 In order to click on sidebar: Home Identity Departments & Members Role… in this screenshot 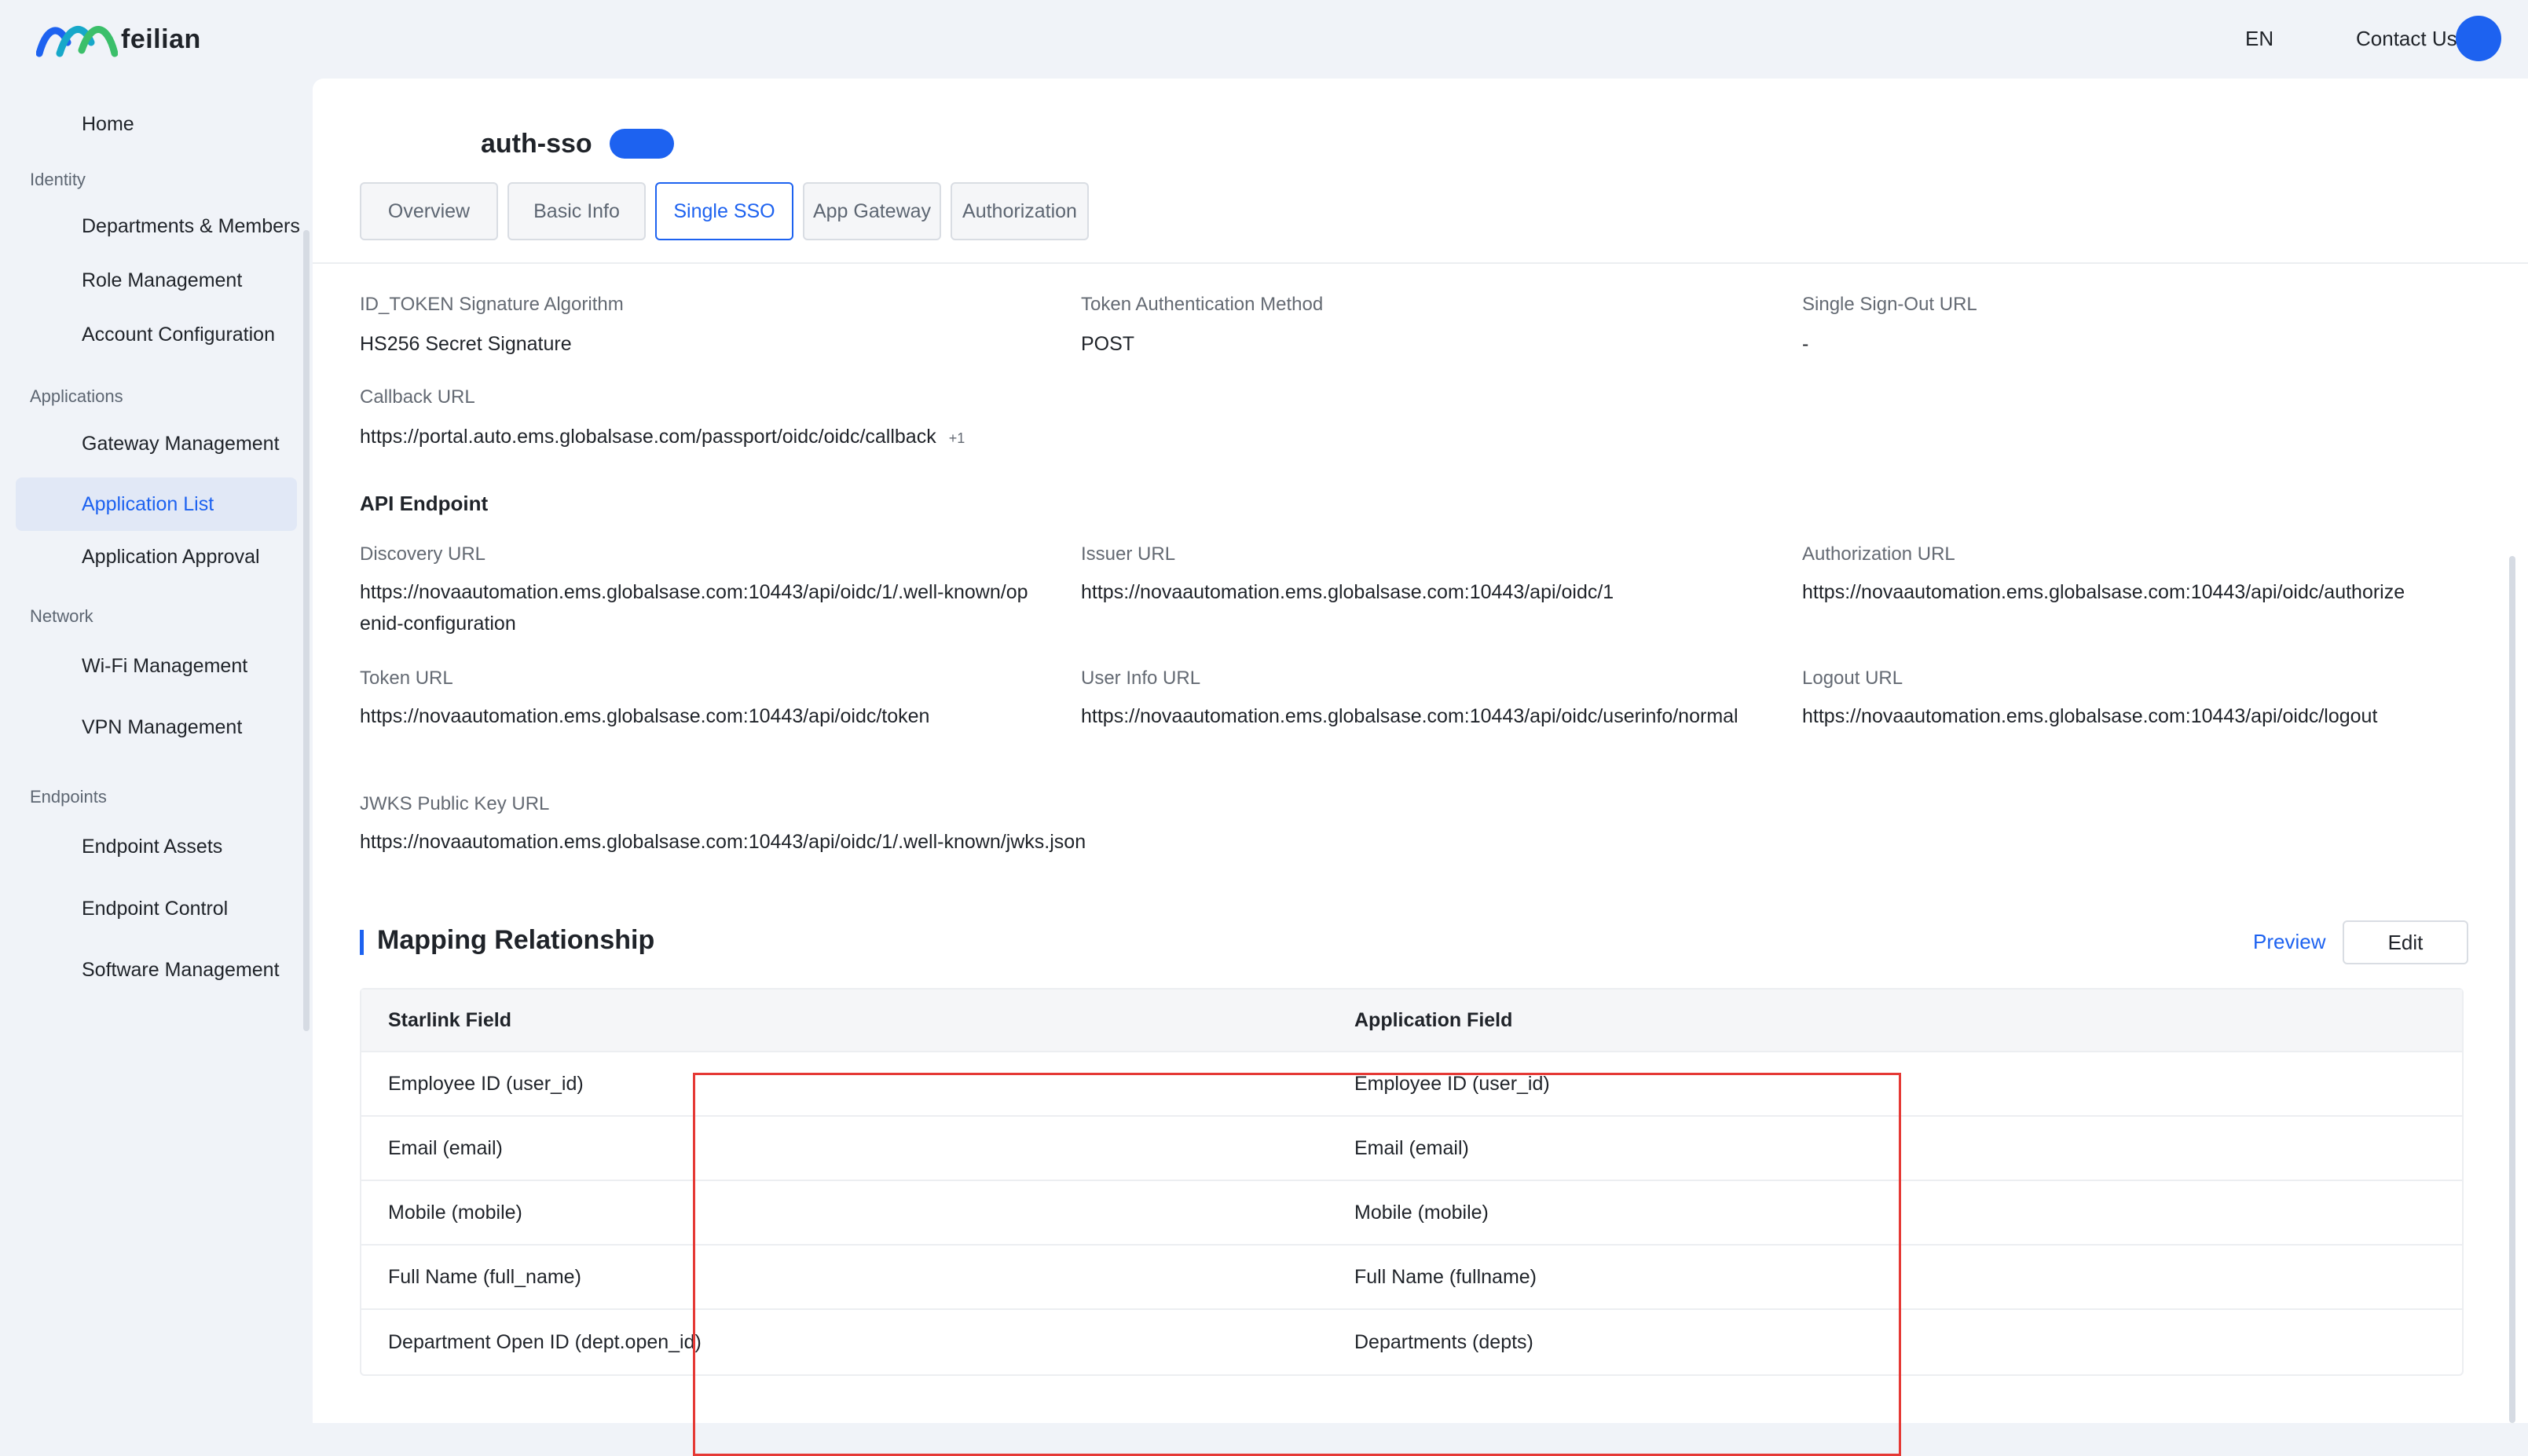, I will do `click(156, 750)`.